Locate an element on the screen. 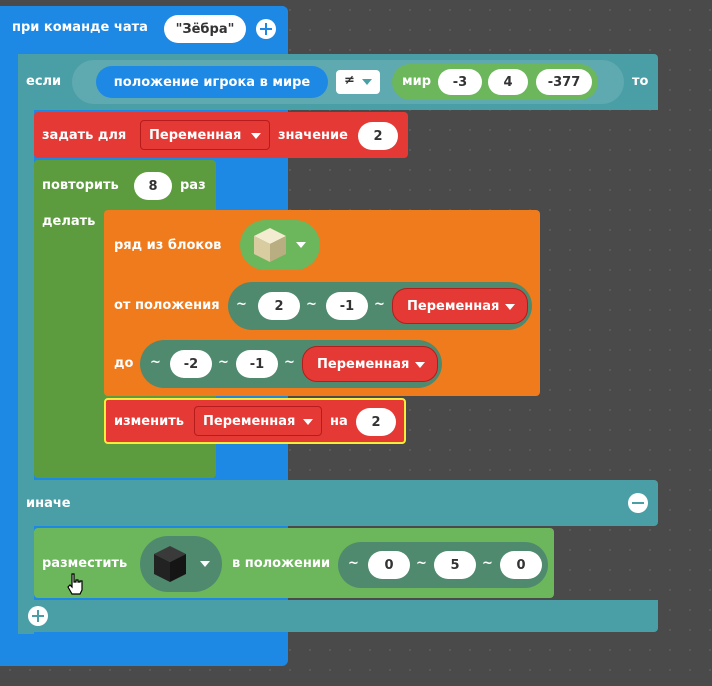 The image size is (712, 686). place-z-input: 0 is located at coordinates (521, 565).